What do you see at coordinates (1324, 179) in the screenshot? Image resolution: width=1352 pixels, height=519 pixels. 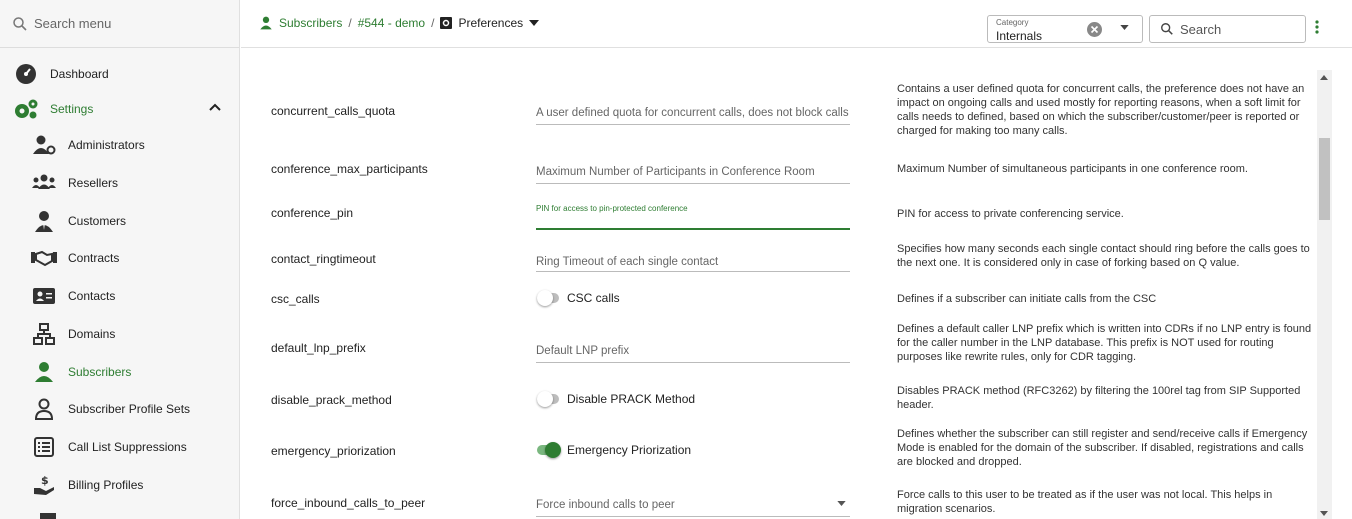 I see `scroll-thumb` at bounding box center [1324, 179].